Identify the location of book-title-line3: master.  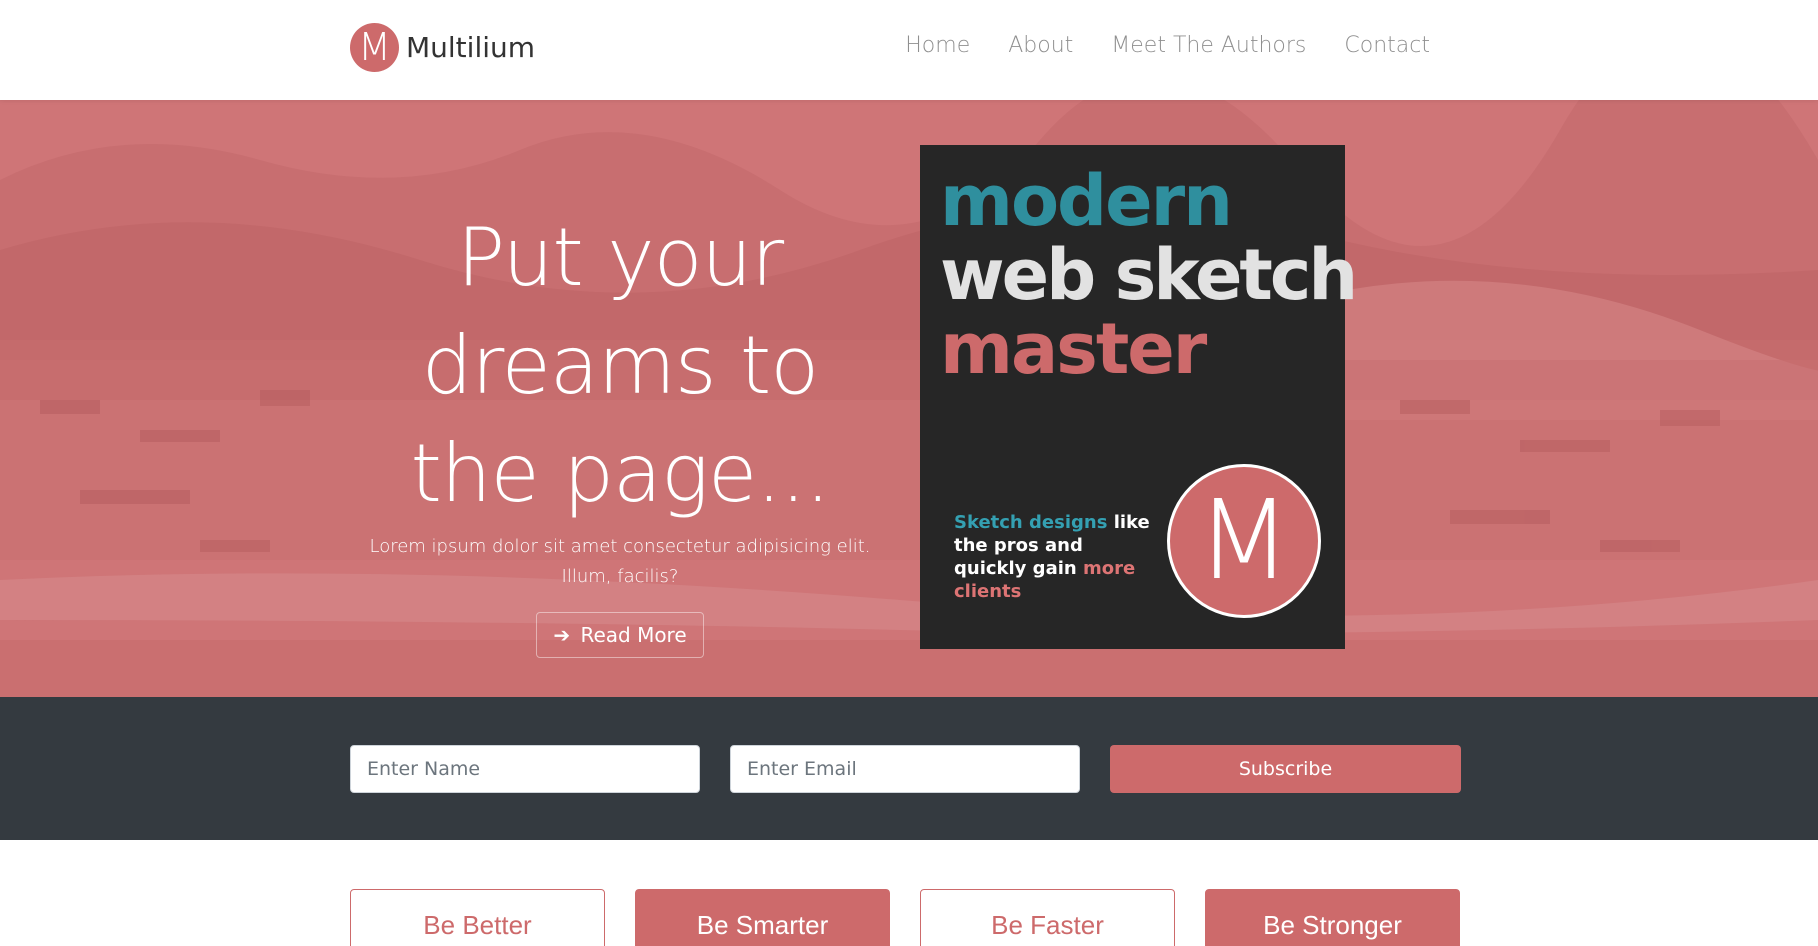
(1073, 349).